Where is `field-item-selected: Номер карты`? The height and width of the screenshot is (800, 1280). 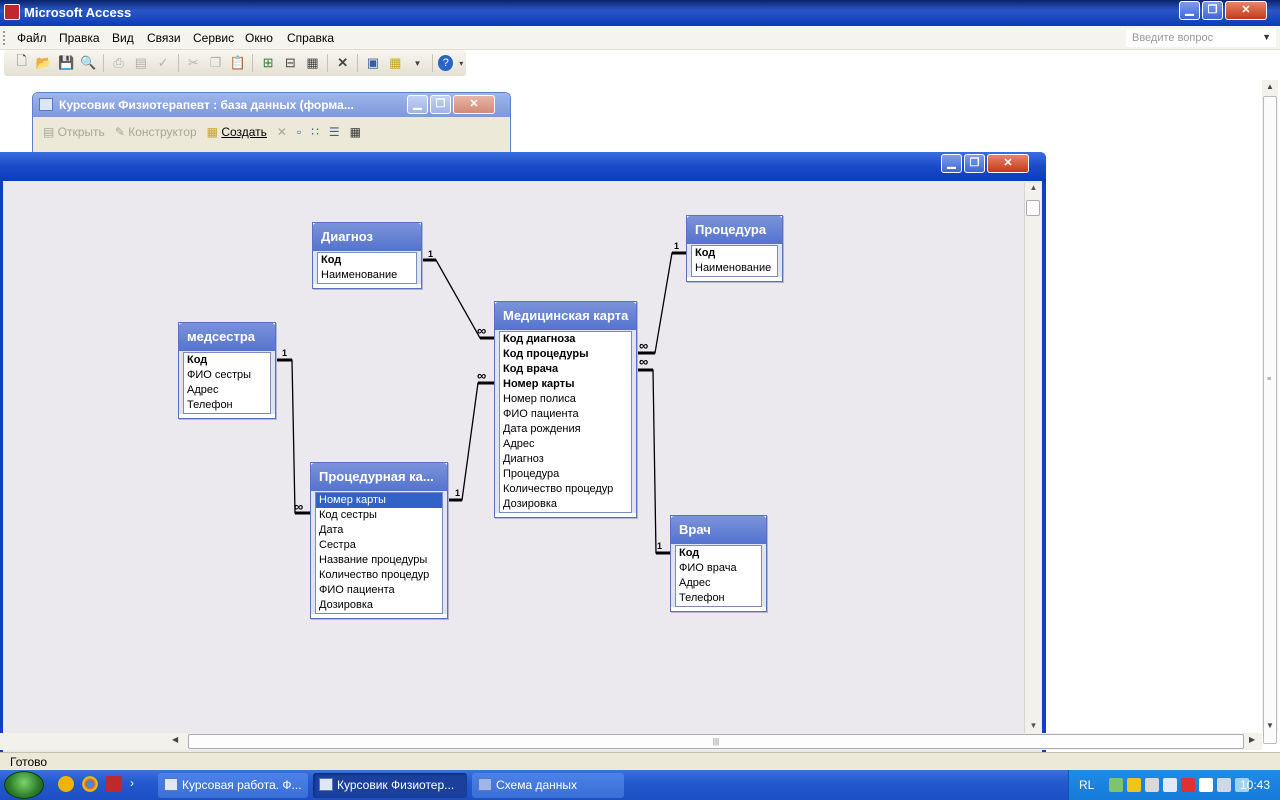 field-item-selected: Номер карты is located at coordinates (379, 500).